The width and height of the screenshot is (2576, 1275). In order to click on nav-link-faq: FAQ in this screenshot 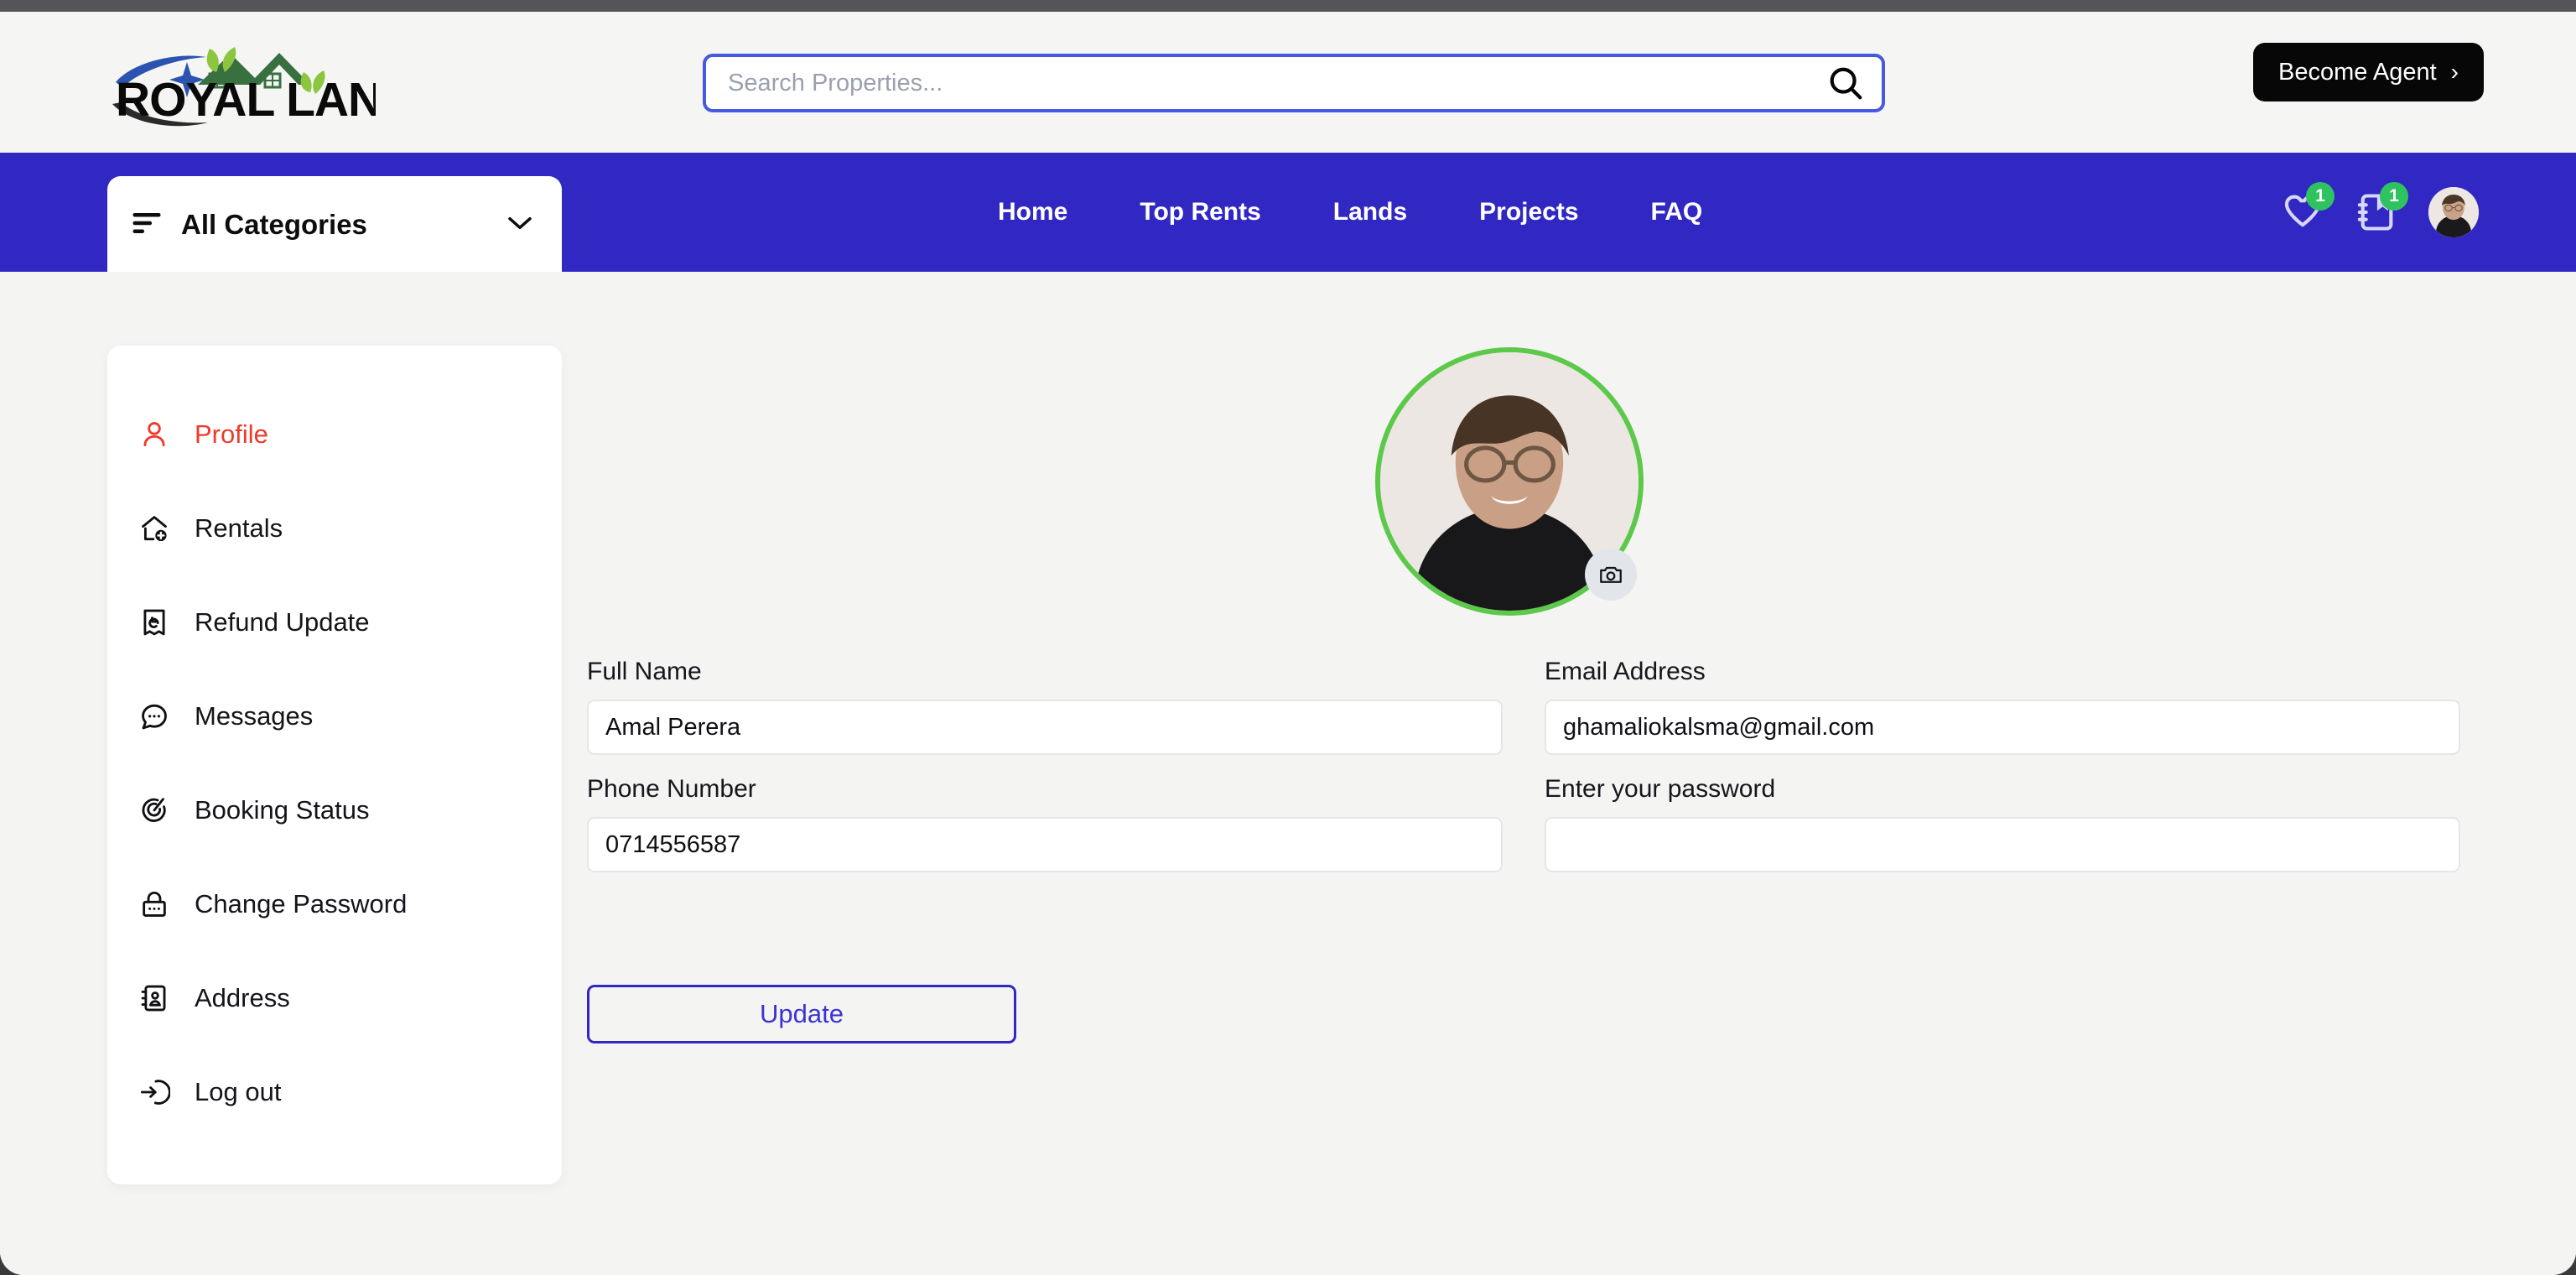, I will do `click(1677, 212)`.